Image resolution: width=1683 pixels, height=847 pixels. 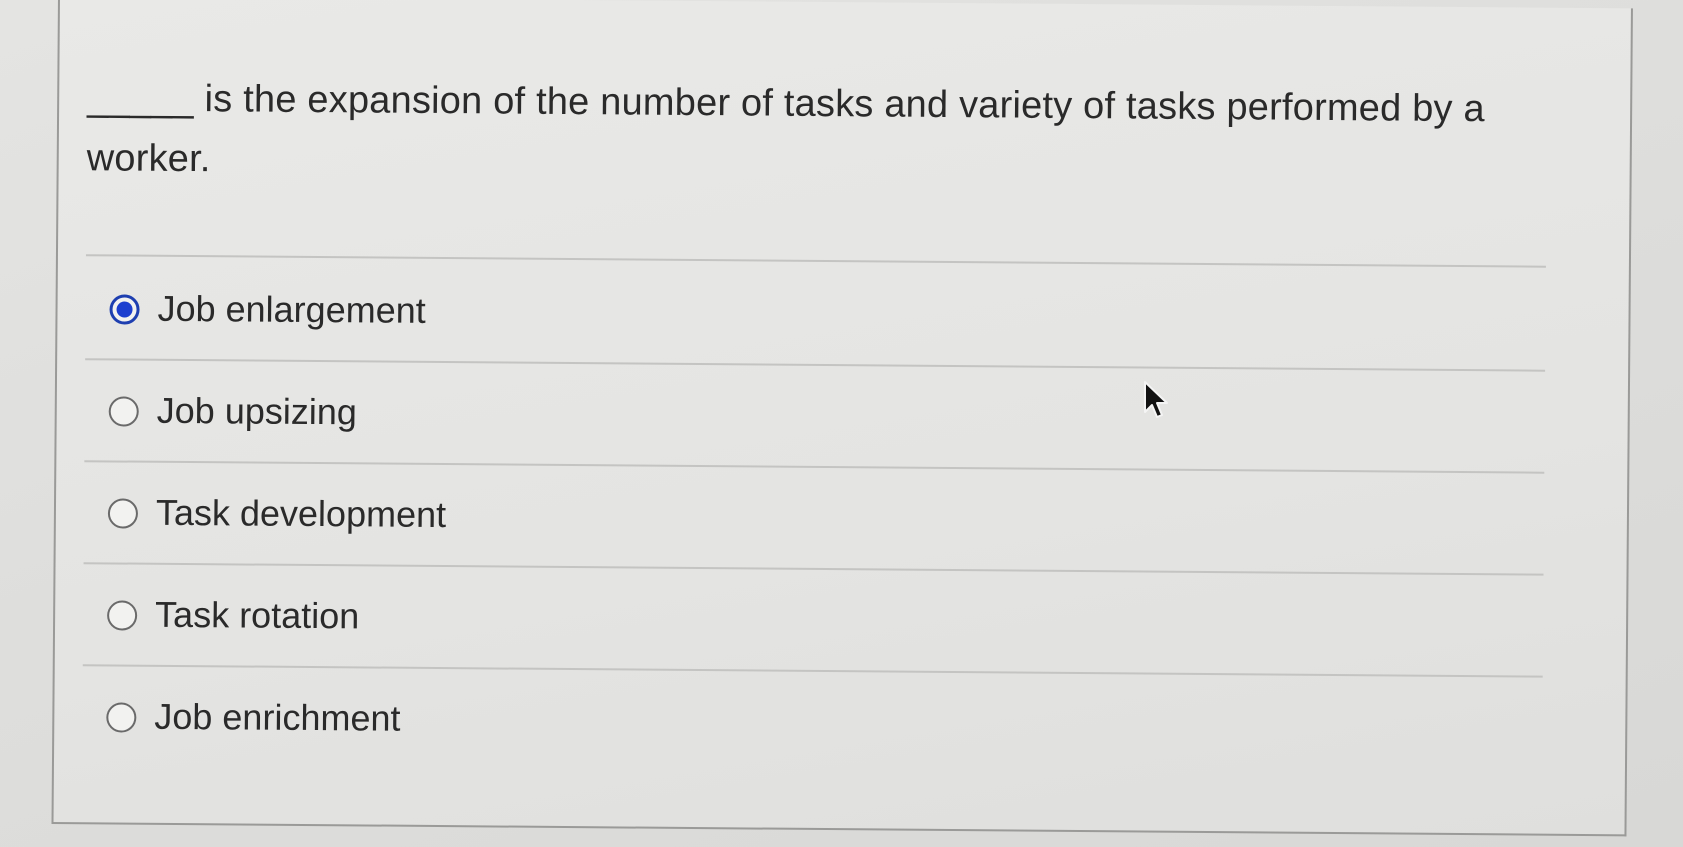 What do you see at coordinates (812, 722) in the screenshot?
I see `option-job-enrichment: Job enrichment` at bounding box center [812, 722].